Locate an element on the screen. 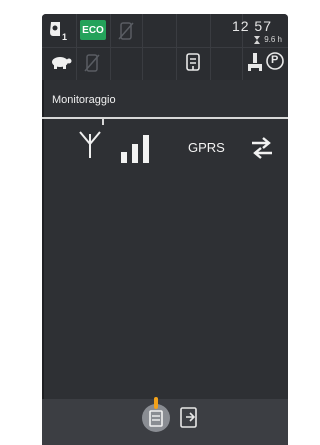 The image size is (320, 445). exit-tab-icon is located at coordinates (189, 418).